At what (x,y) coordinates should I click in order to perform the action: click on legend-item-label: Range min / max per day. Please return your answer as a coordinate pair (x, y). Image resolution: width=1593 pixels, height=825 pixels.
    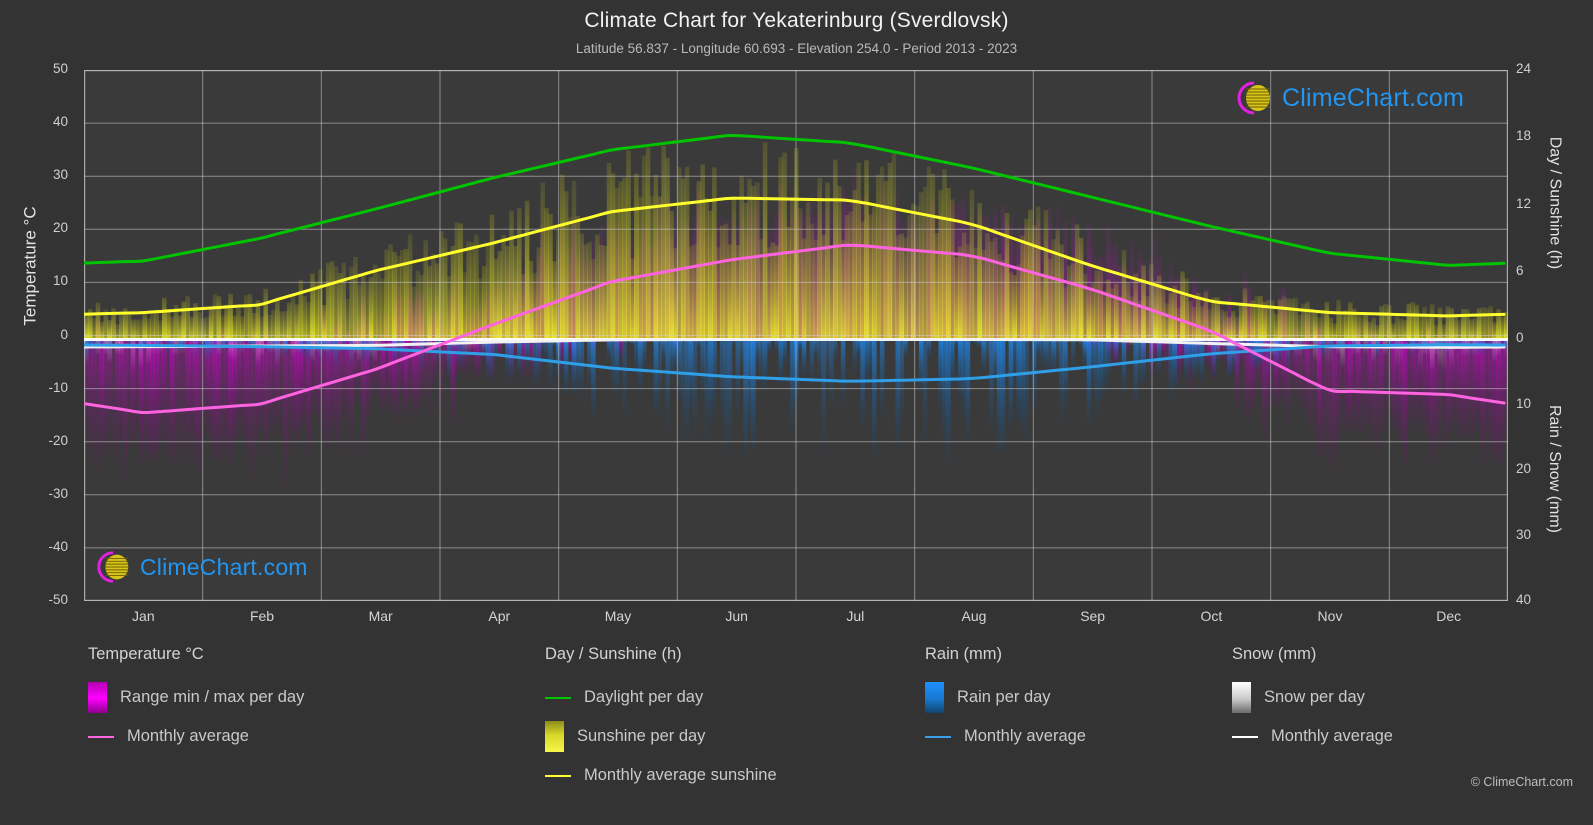
    Looking at the image, I should click on (212, 697).